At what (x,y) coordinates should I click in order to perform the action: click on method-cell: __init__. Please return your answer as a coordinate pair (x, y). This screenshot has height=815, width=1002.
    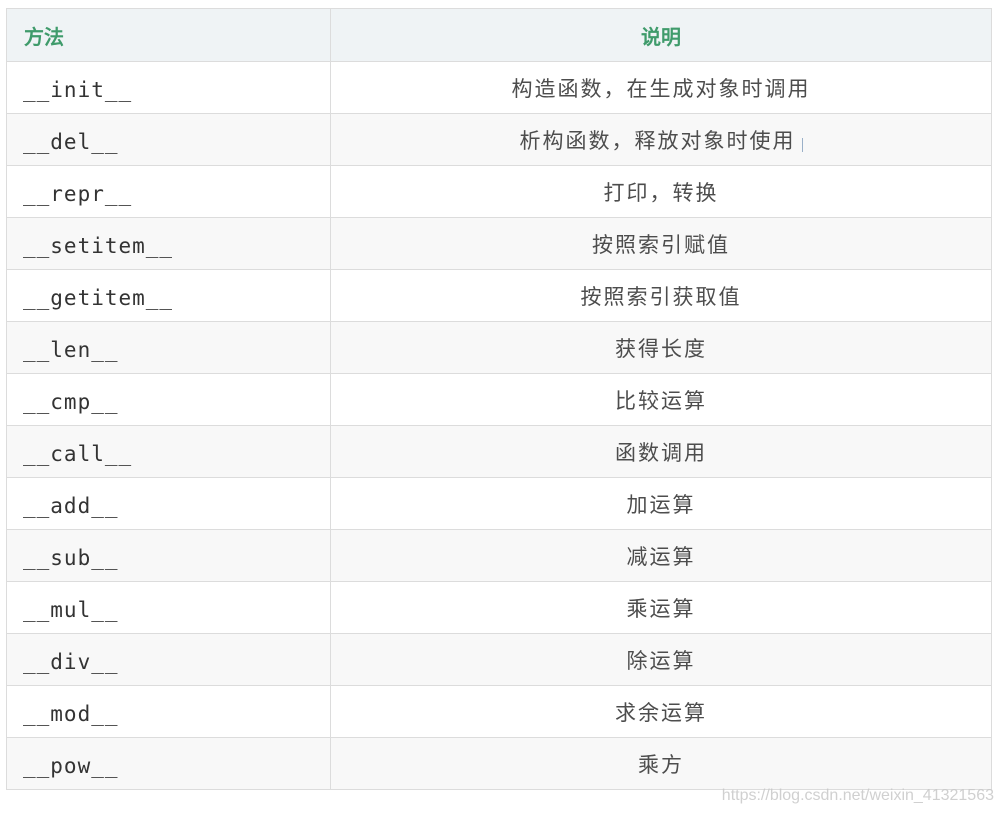
    Looking at the image, I should click on (168, 87).